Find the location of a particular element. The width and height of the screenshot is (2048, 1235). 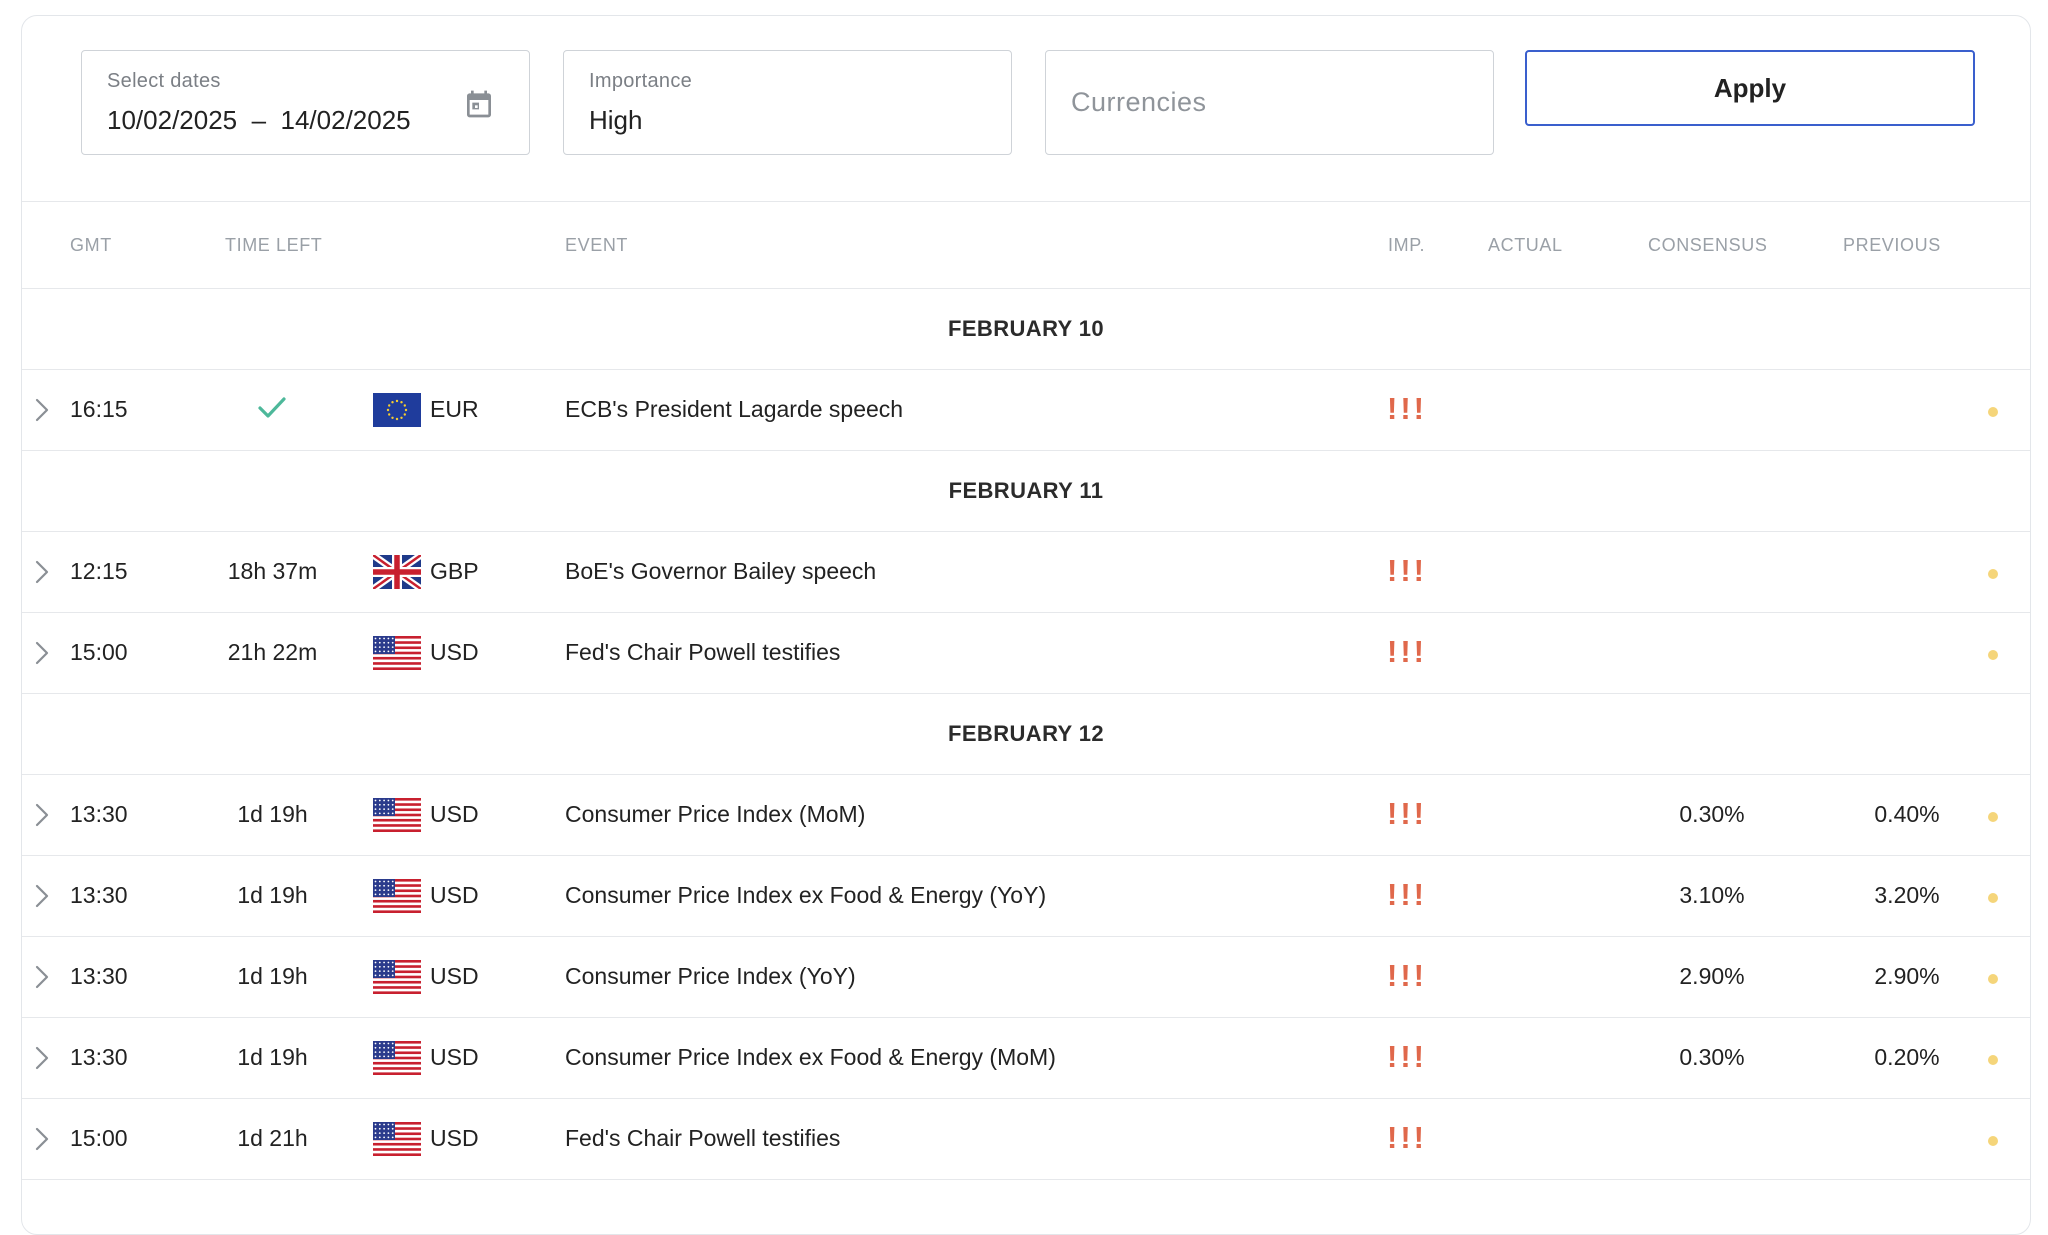

column-importance: IMP. is located at coordinates (1406, 245).